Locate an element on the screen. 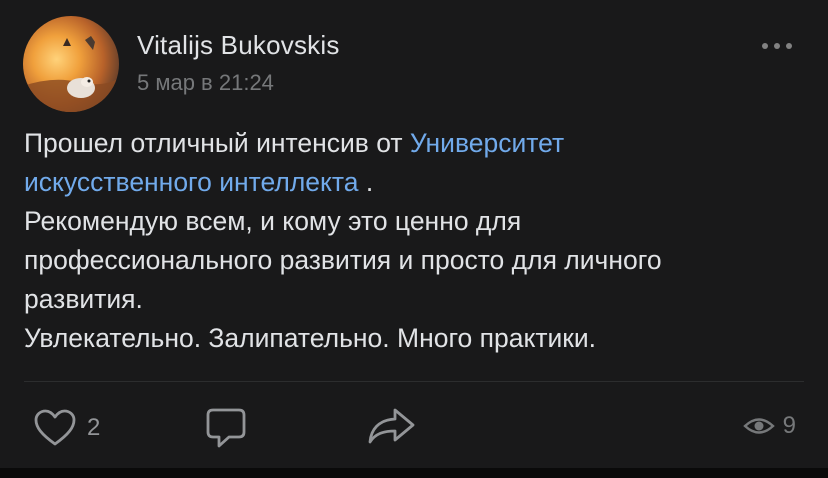 The width and height of the screenshot is (828, 478). share-button is located at coordinates (392, 428).